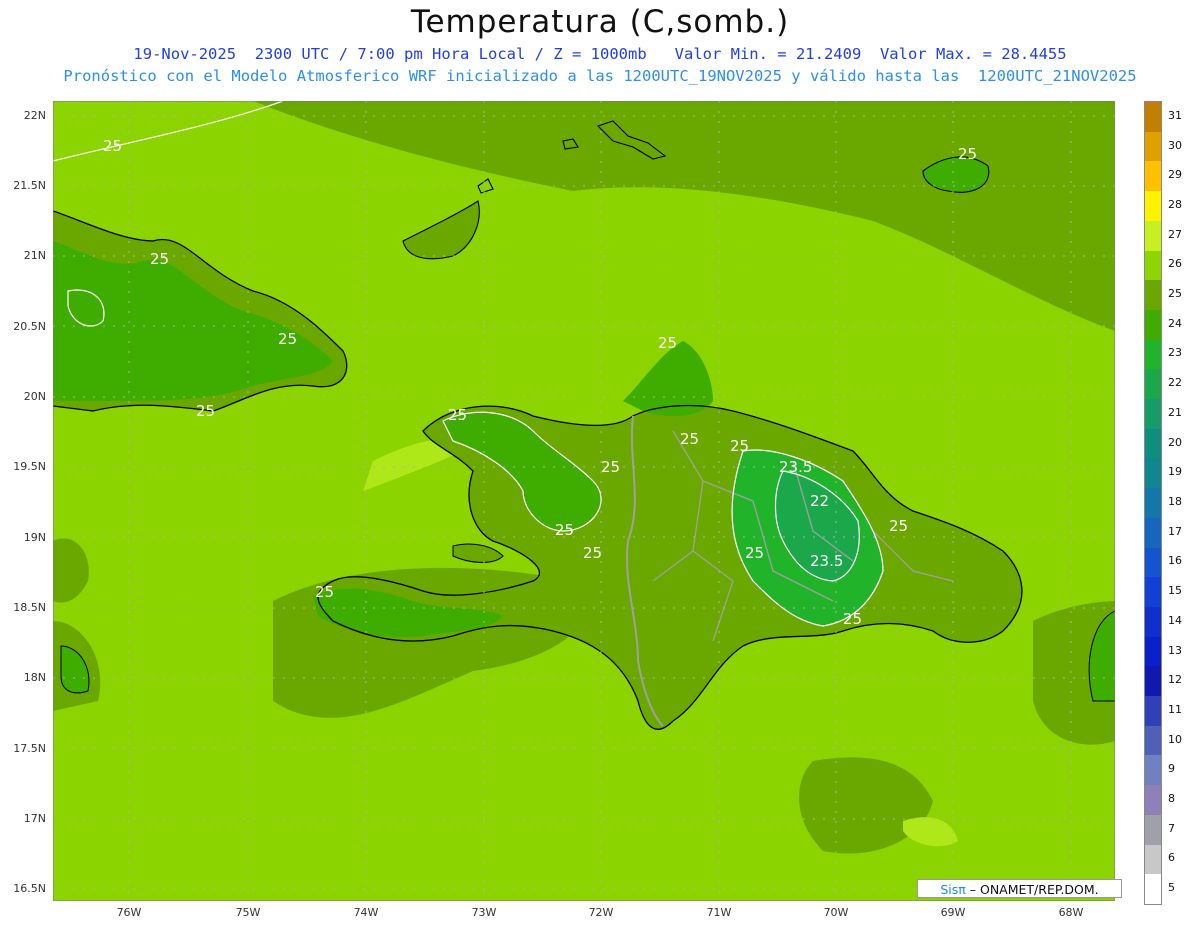 This screenshot has width=1200, height=927. What do you see at coordinates (1175, 591) in the screenshot?
I see `color-scale-label: 15` at bounding box center [1175, 591].